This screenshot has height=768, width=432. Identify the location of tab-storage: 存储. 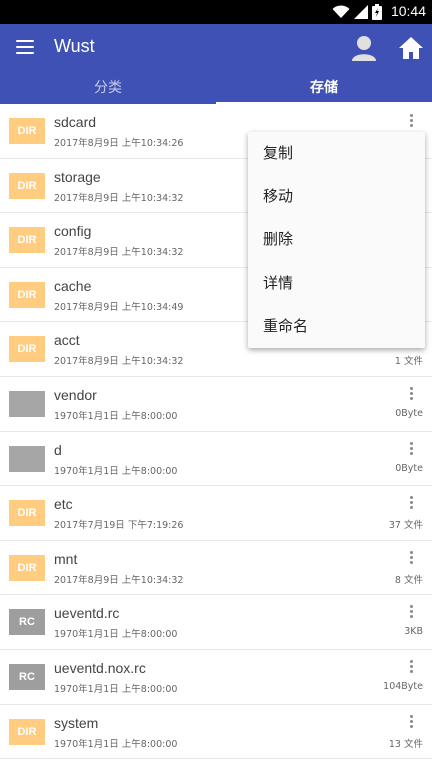
(324, 89).